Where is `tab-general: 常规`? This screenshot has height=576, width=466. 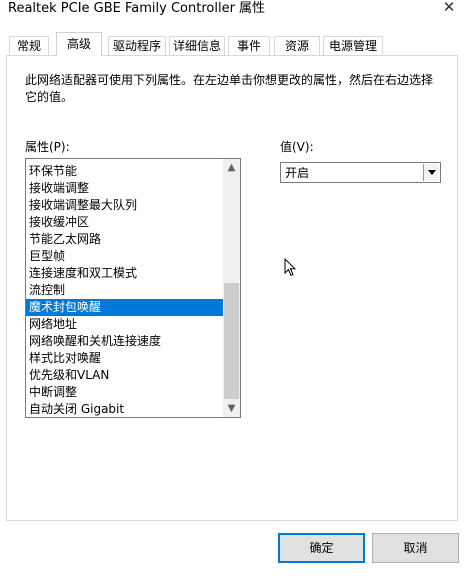 tab-general: 常规 is located at coordinates (29, 46).